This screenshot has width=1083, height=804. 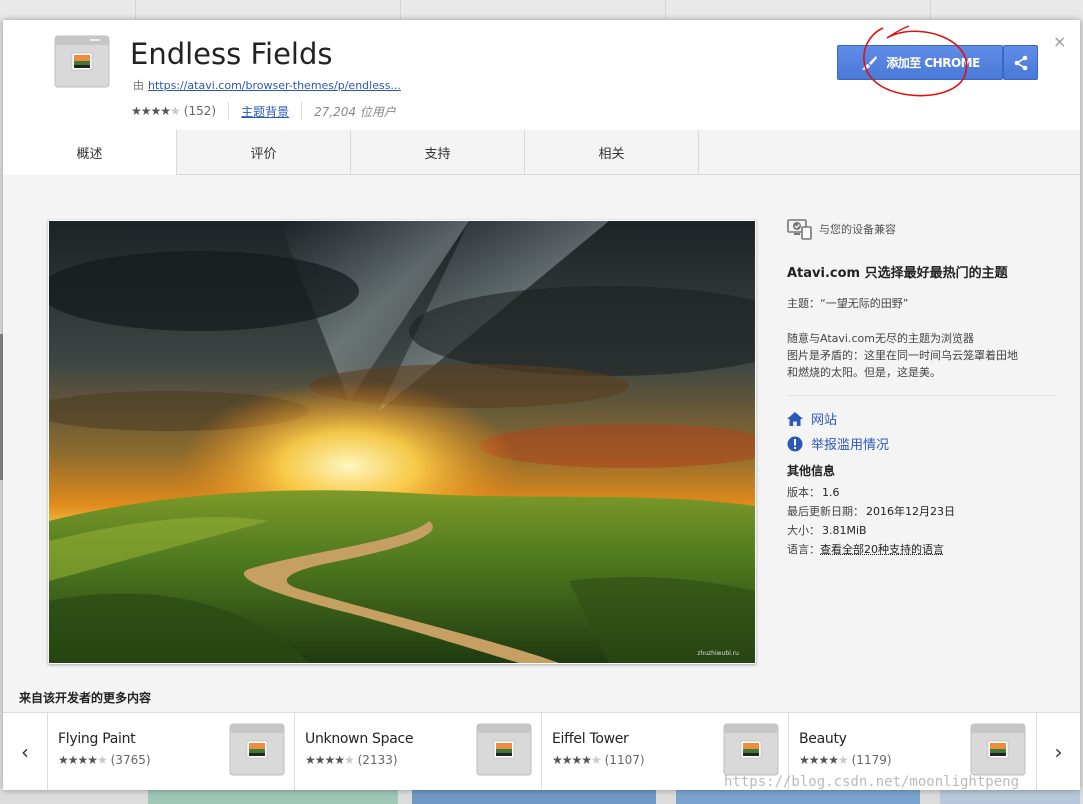 What do you see at coordinates (130, 760) in the screenshot?
I see `rating-count: (3765)` at bounding box center [130, 760].